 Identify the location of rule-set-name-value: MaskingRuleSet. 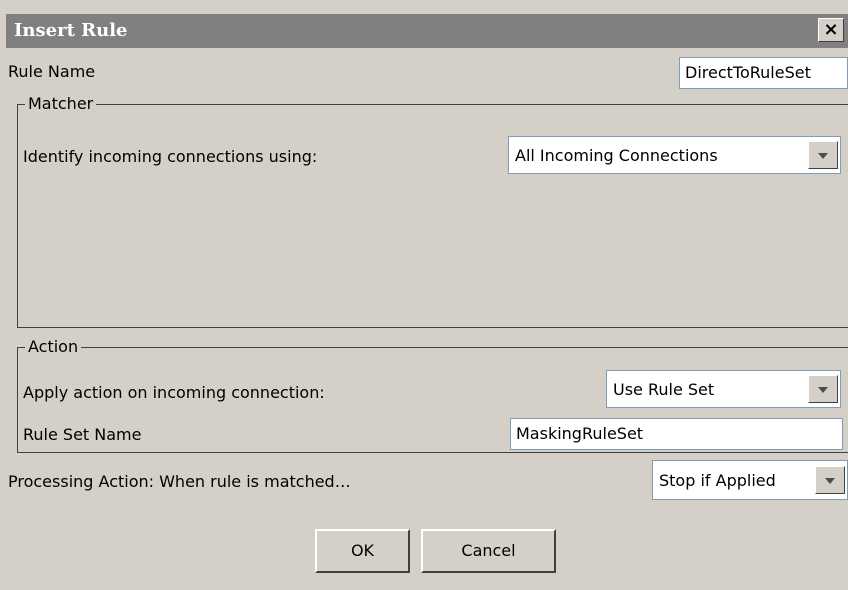
(580, 433).